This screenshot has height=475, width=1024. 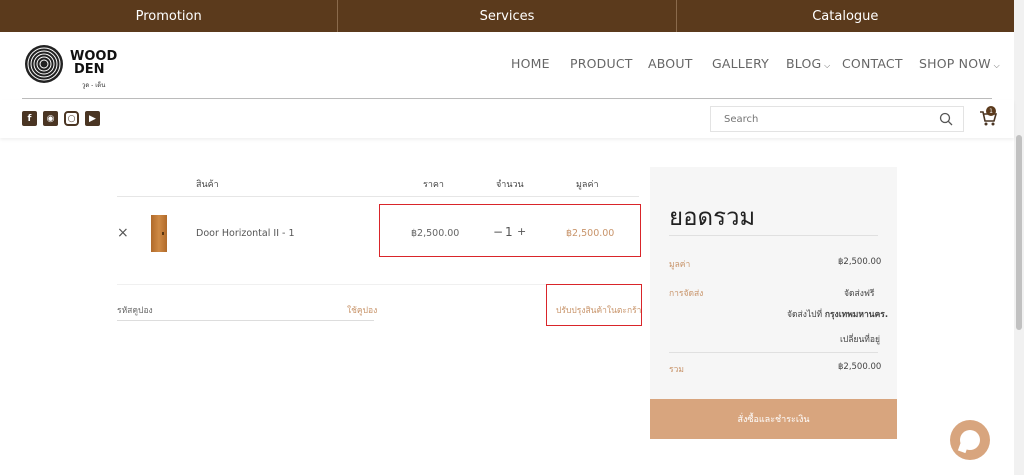 What do you see at coordinates (510, 230) in the screenshot?
I see `highlight-box-price-qty-total` at bounding box center [510, 230].